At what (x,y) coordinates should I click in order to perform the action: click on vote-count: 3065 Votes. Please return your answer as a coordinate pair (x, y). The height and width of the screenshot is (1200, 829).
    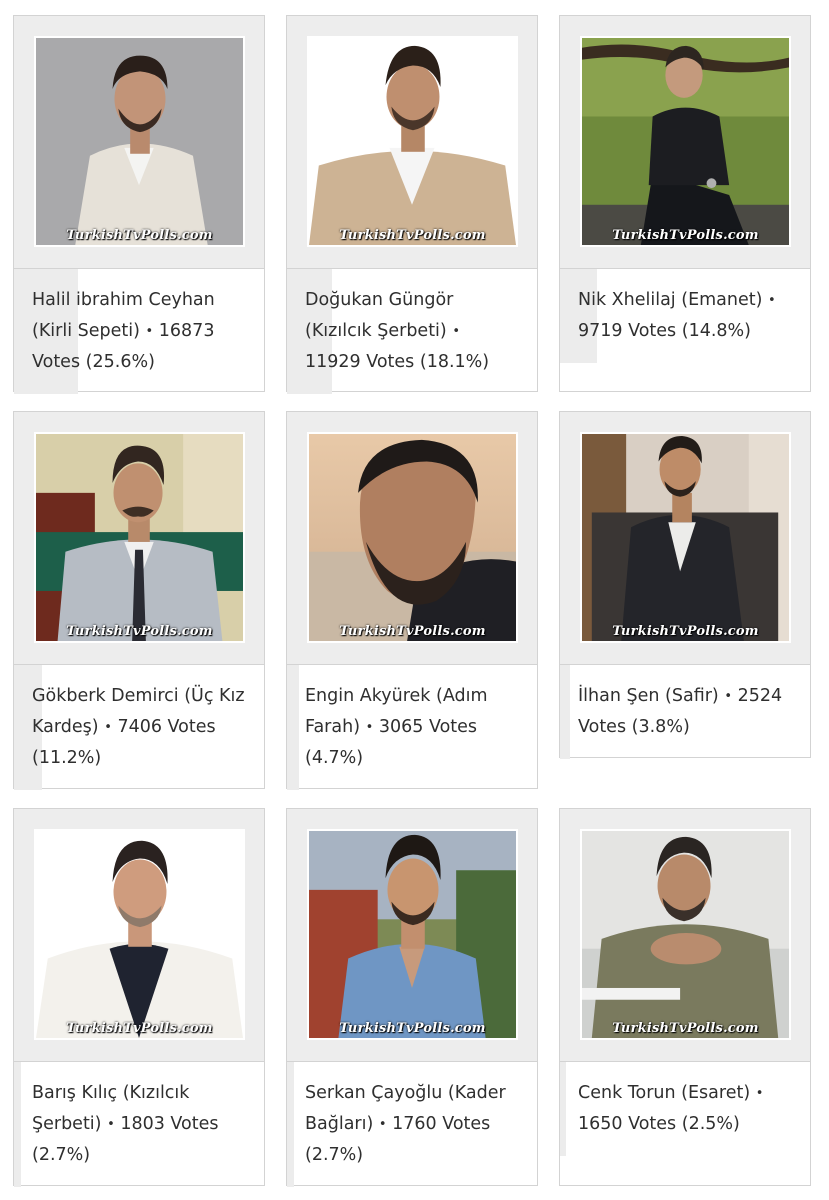
    Looking at the image, I should click on (428, 727).